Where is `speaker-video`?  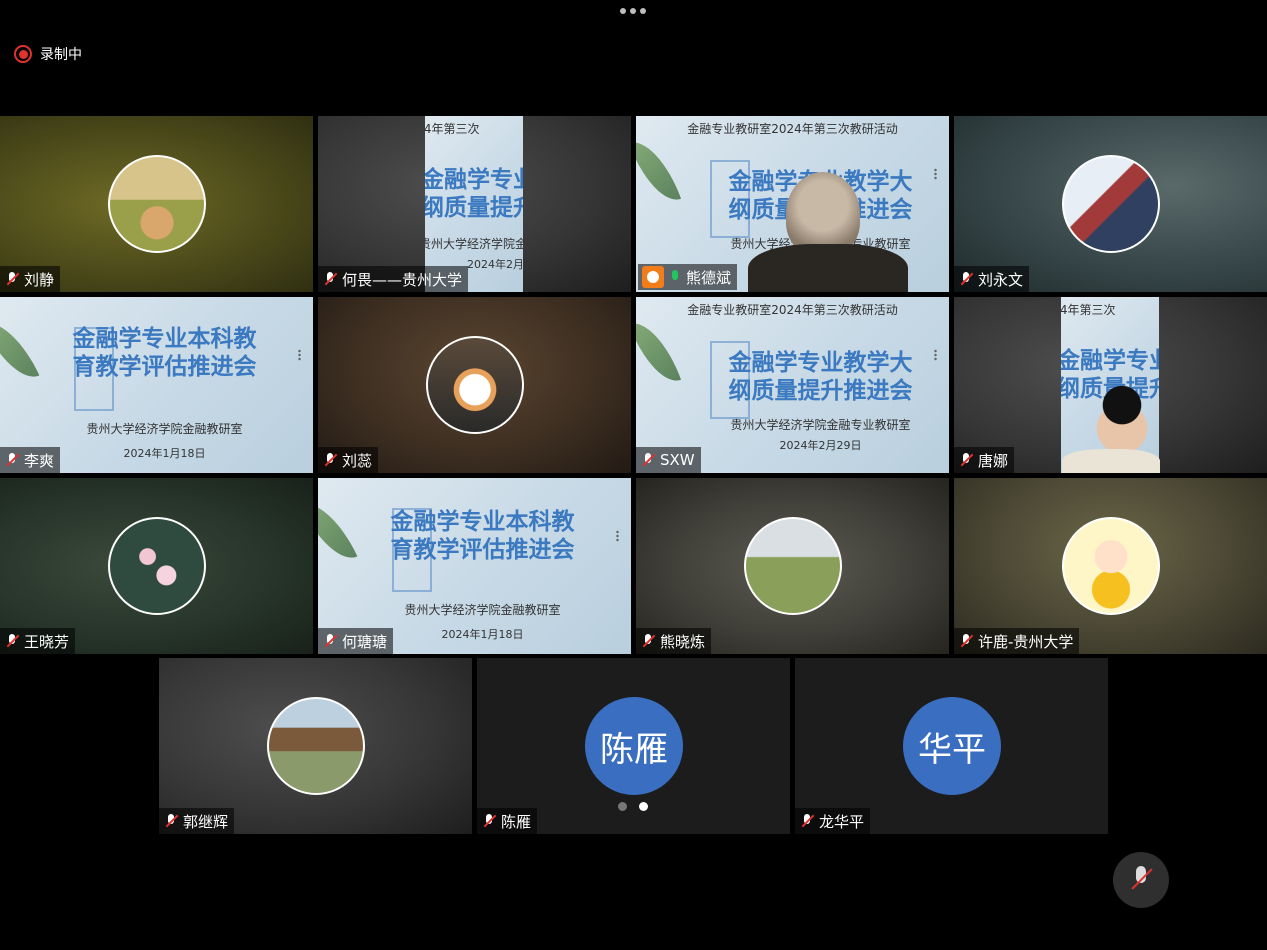
speaker-video is located at coordinates (828, 268).